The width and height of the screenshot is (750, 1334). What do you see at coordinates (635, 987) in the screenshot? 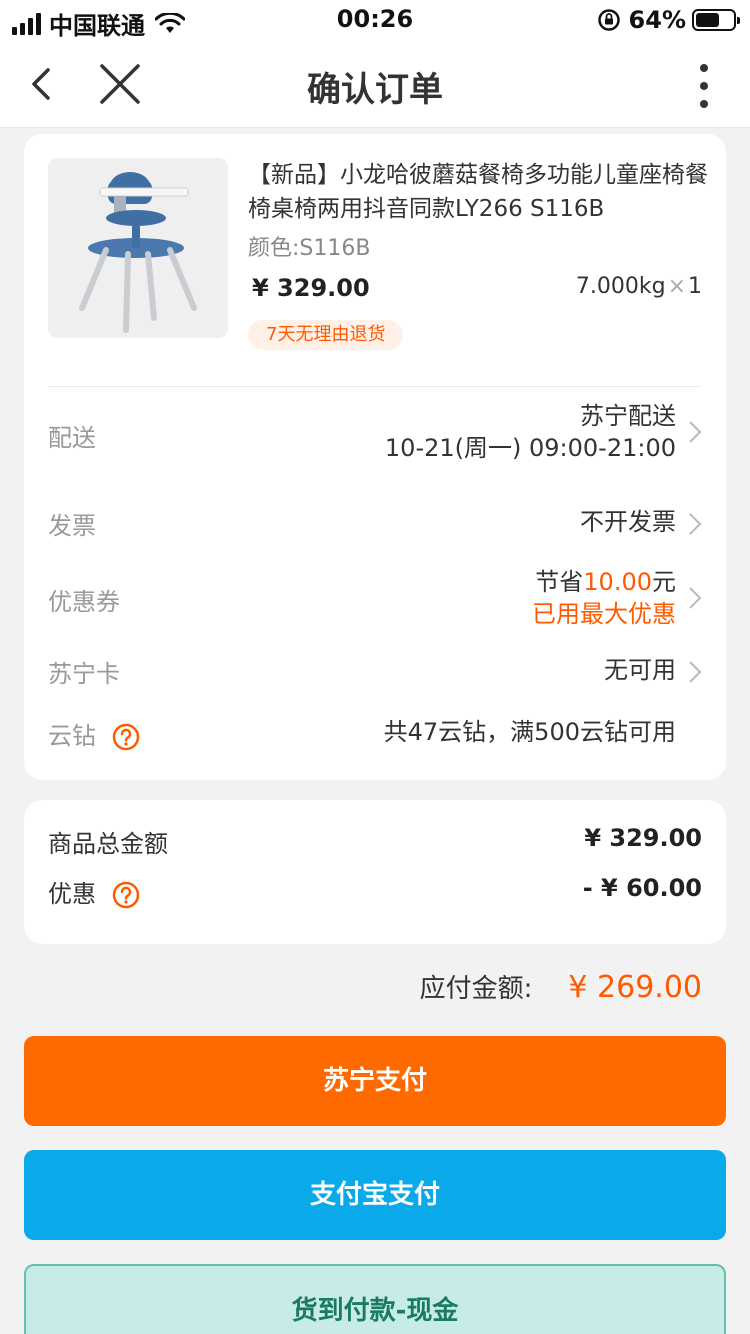
I see `payable-amount: ¥ 269.00` at bounding box center [635, 987].